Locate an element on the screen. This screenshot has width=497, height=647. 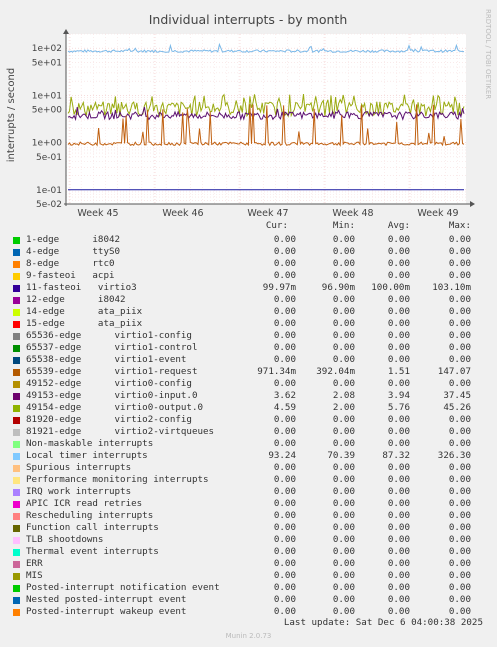
legend-label: MIS is located at coordinates (34, 575).